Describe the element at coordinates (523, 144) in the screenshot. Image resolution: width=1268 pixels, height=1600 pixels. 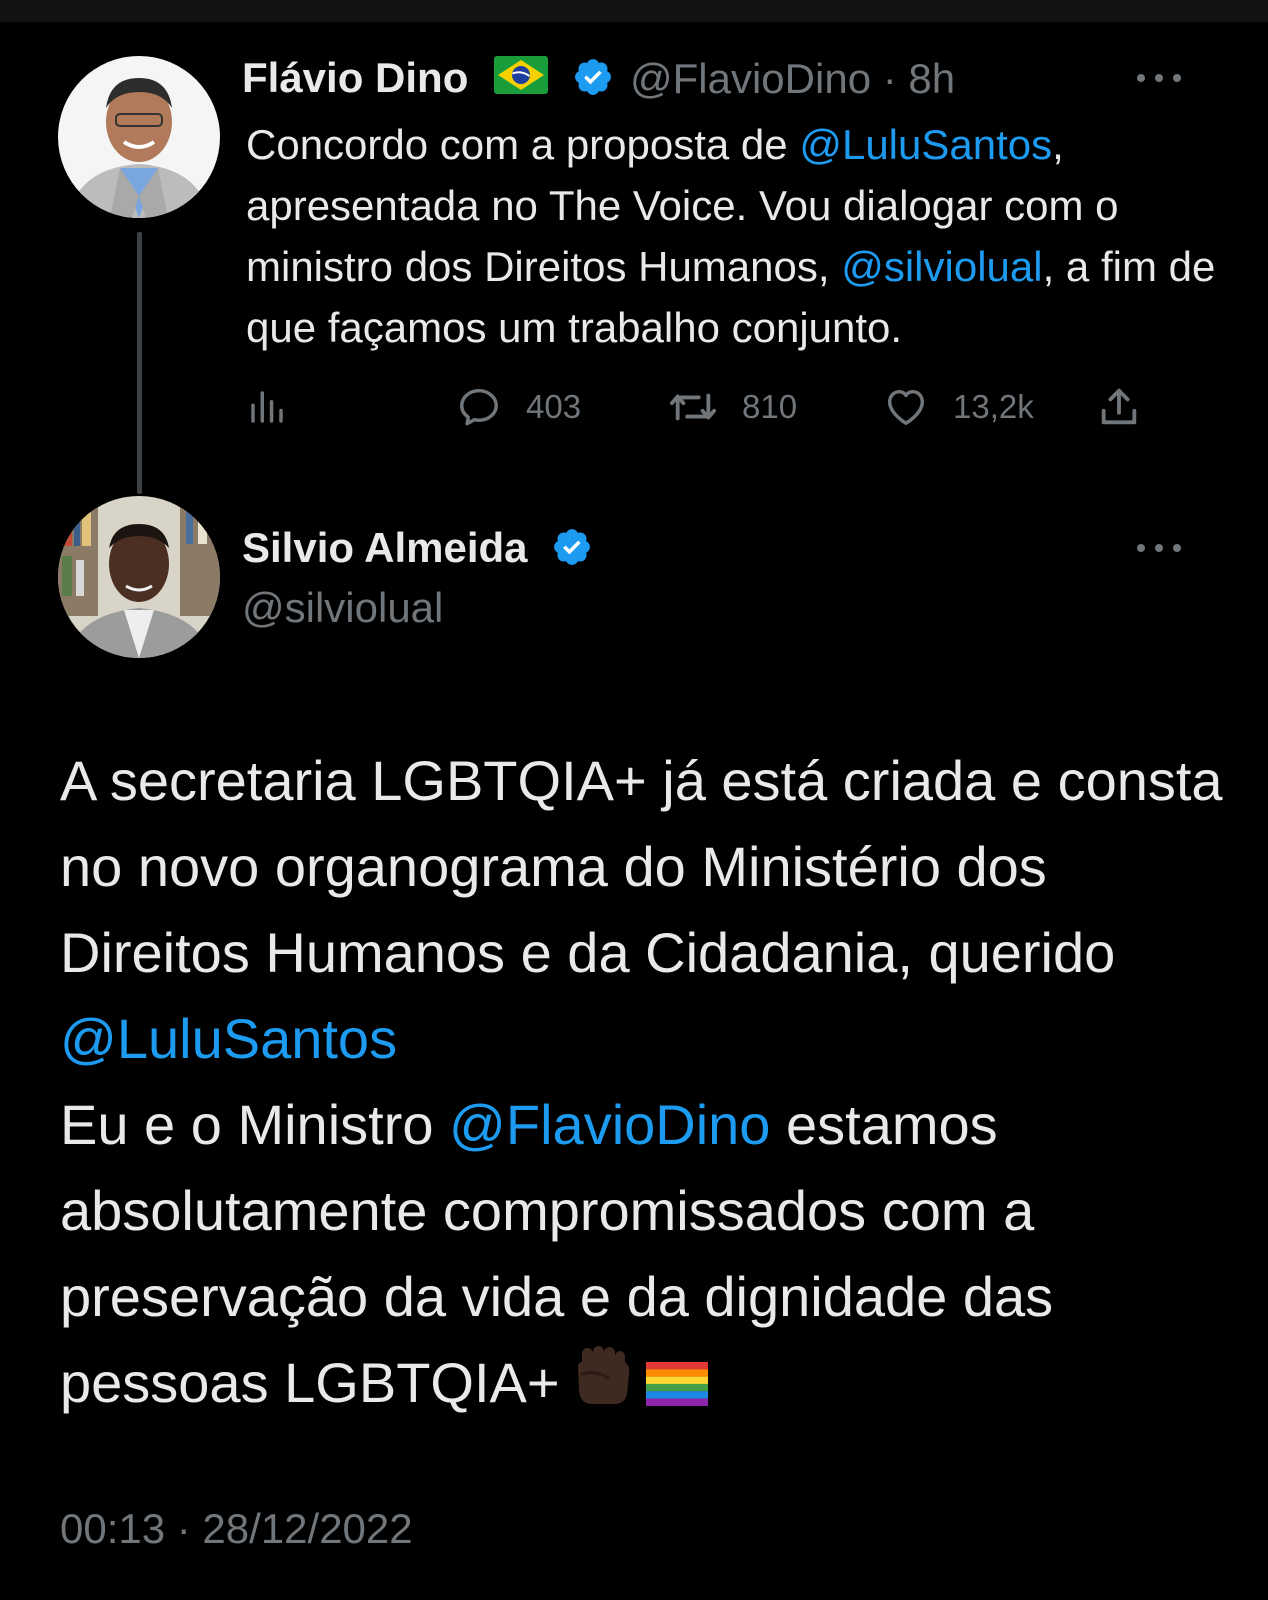
I see `tweet-text-segment: Concordo com a proposta de` at that location.